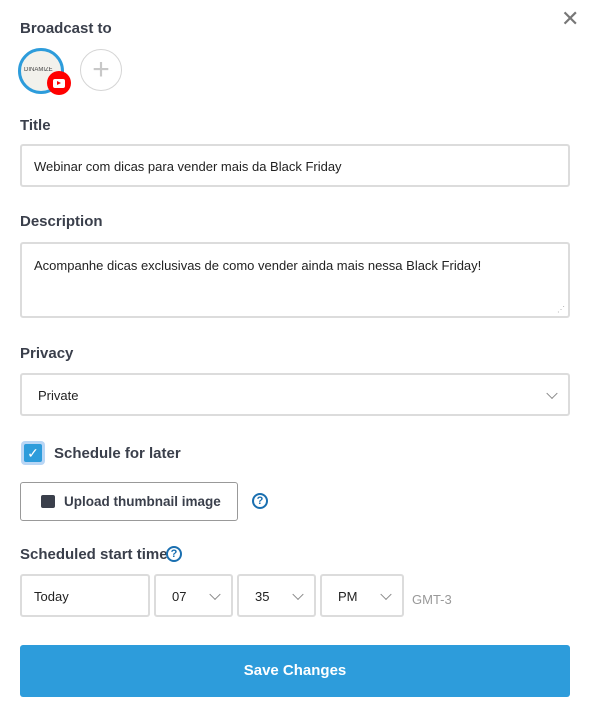  I want to click on privacy-select: Private, so click(295, 394).